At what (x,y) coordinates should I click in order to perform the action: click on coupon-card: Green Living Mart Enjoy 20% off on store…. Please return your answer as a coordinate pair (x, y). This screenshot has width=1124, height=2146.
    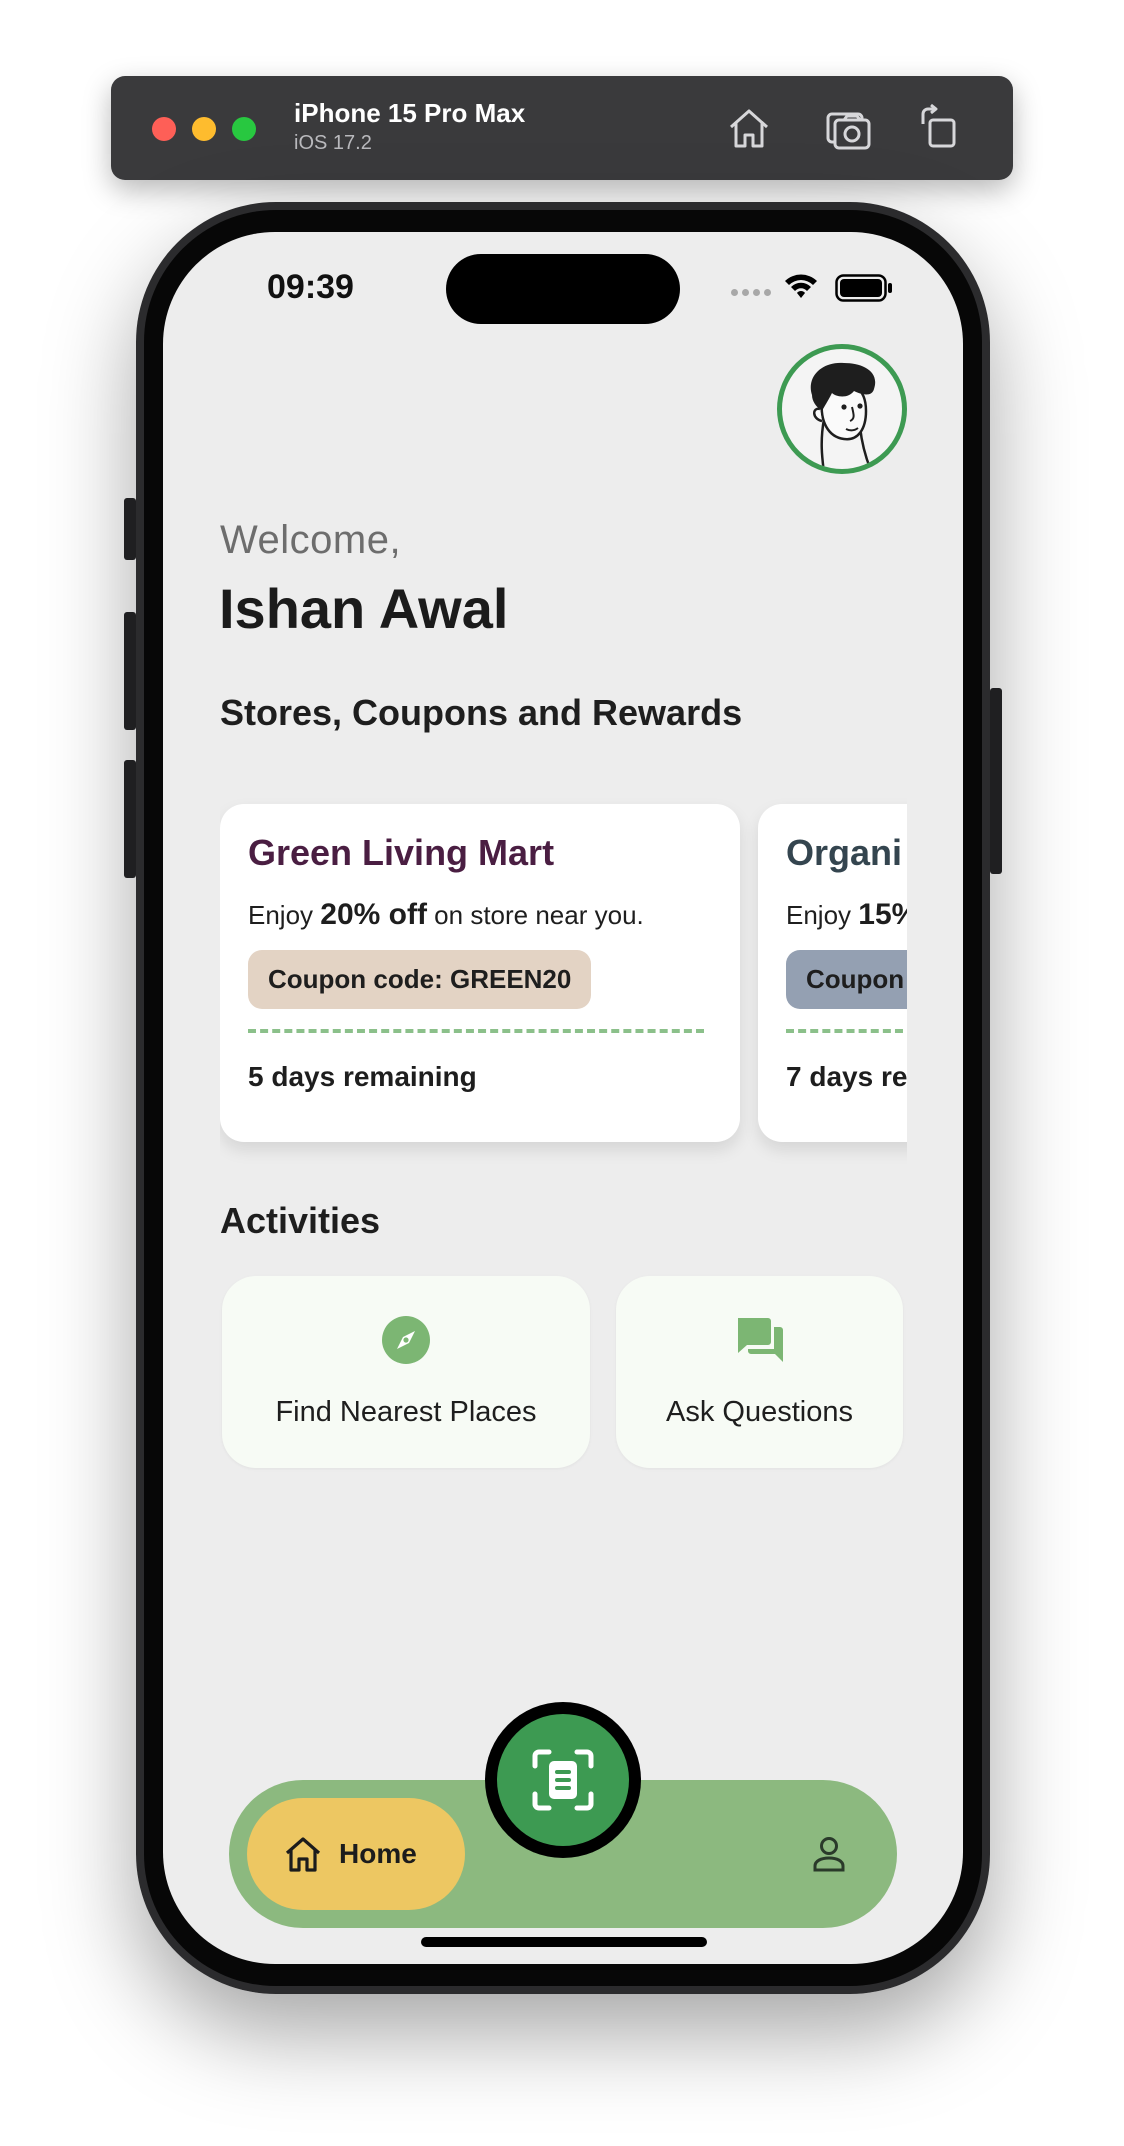
    Looking at the image, I should click on (480, 973).